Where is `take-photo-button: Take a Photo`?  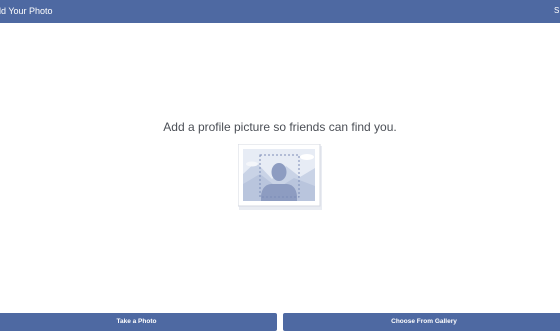
take-photo-button: Take a Photo is located at coordinates (138, 322).